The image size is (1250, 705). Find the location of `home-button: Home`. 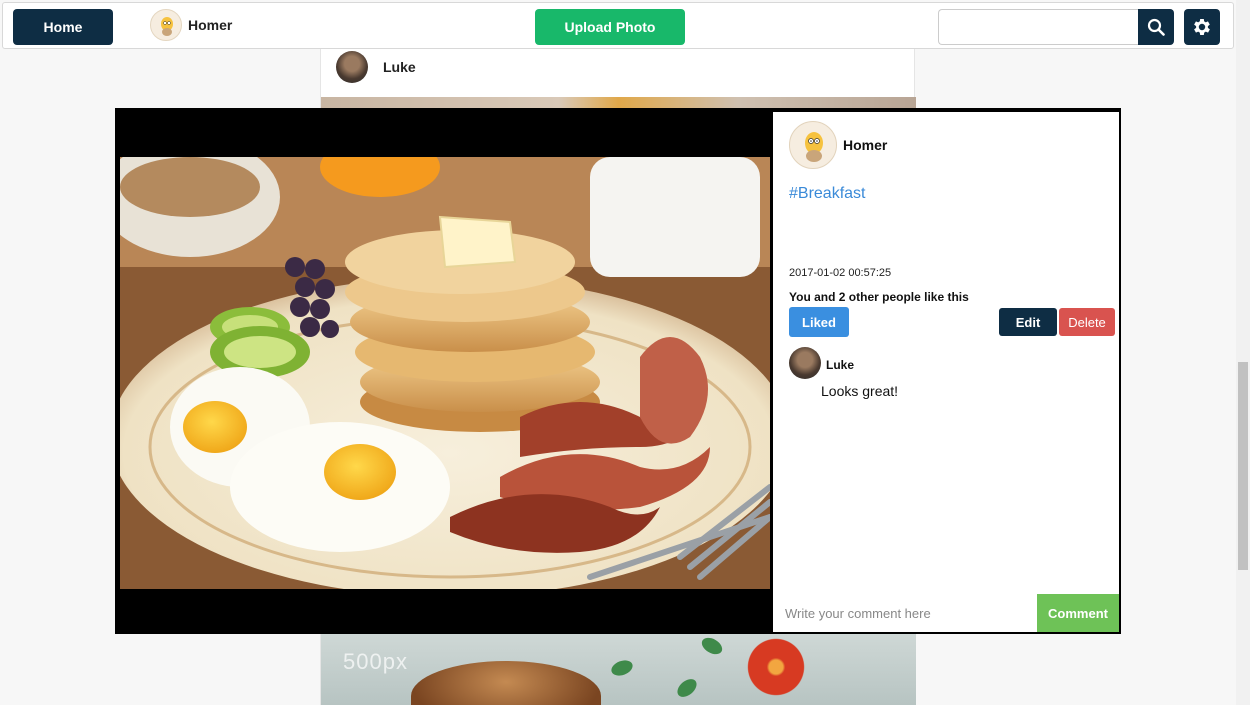

home-button: Home is located at coordinates (63, 27).